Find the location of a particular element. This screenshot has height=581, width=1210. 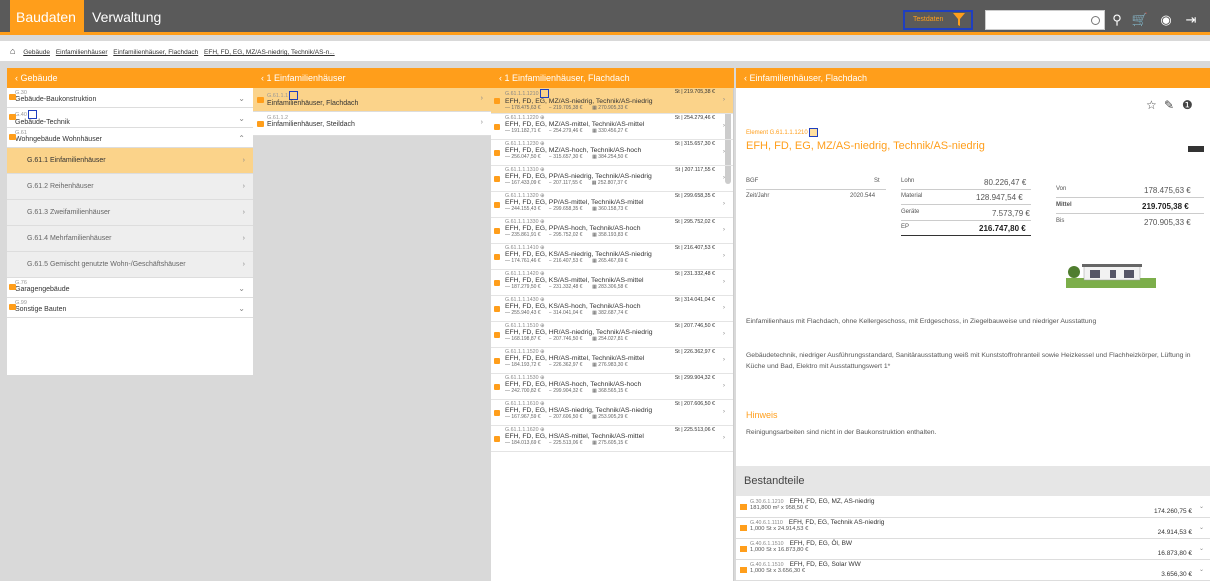

part-name: EFH, FD, EG, Technik AS-niedrig is located at coordinates (836, 522).